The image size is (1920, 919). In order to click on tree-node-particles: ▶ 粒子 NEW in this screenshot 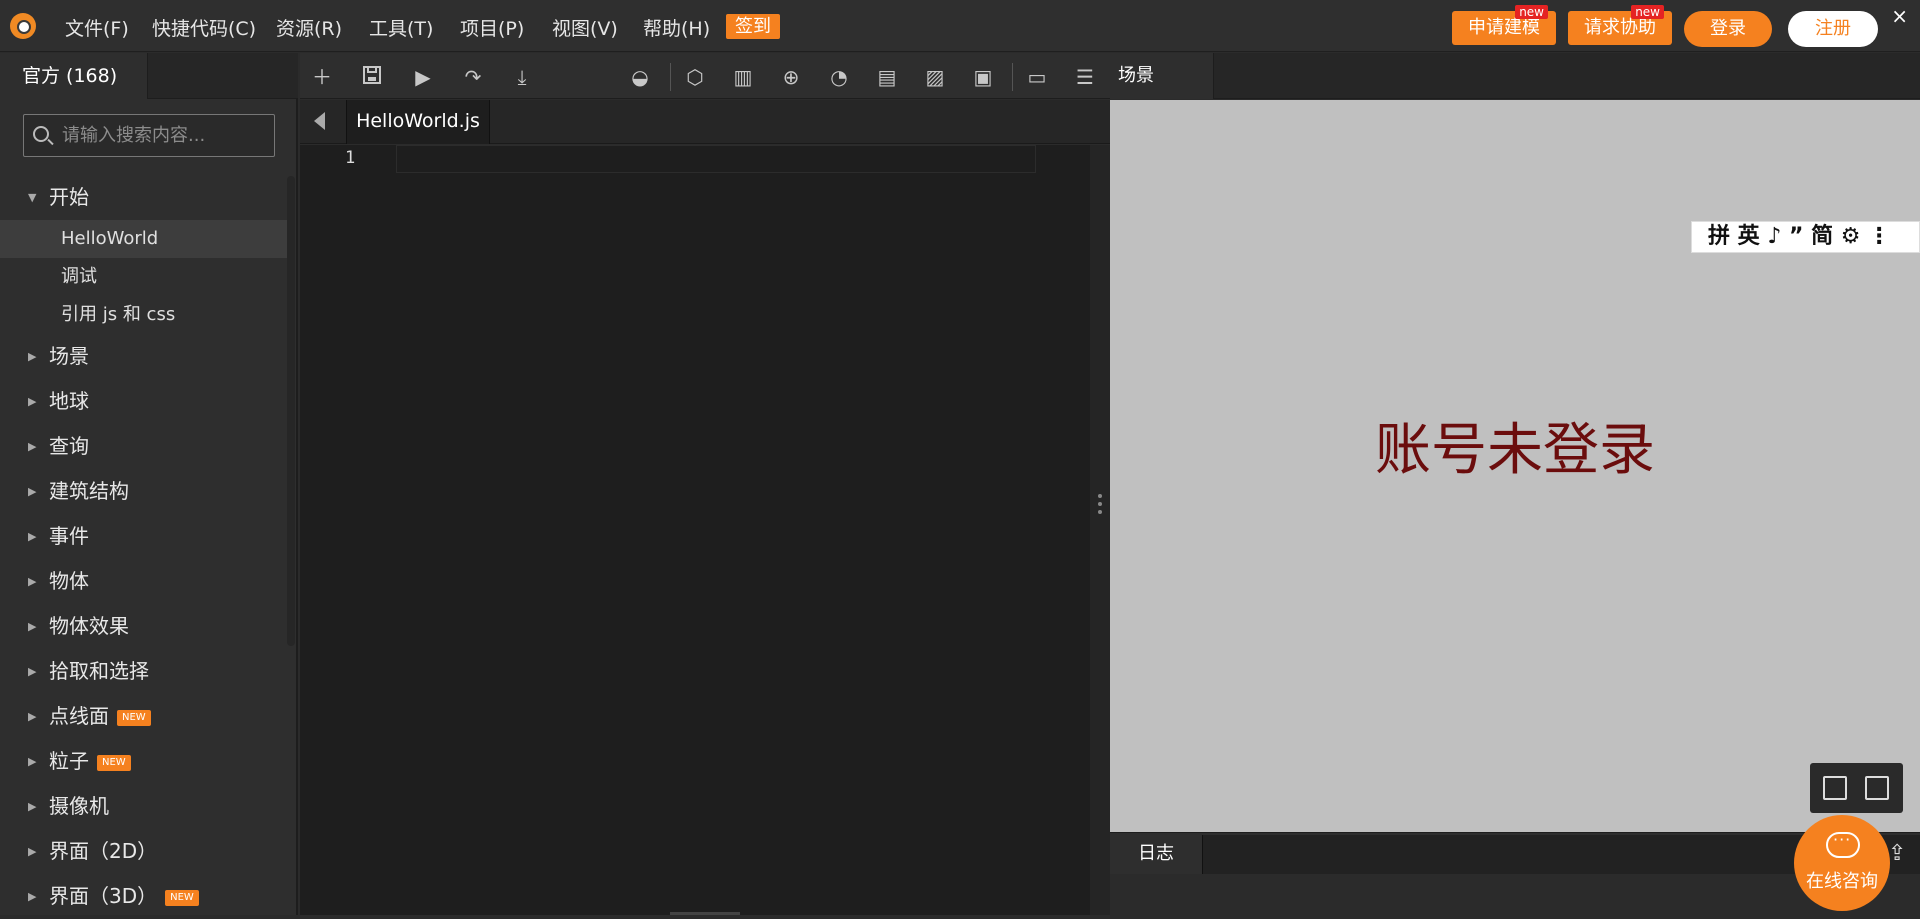, I will do `click(143, 761)`.